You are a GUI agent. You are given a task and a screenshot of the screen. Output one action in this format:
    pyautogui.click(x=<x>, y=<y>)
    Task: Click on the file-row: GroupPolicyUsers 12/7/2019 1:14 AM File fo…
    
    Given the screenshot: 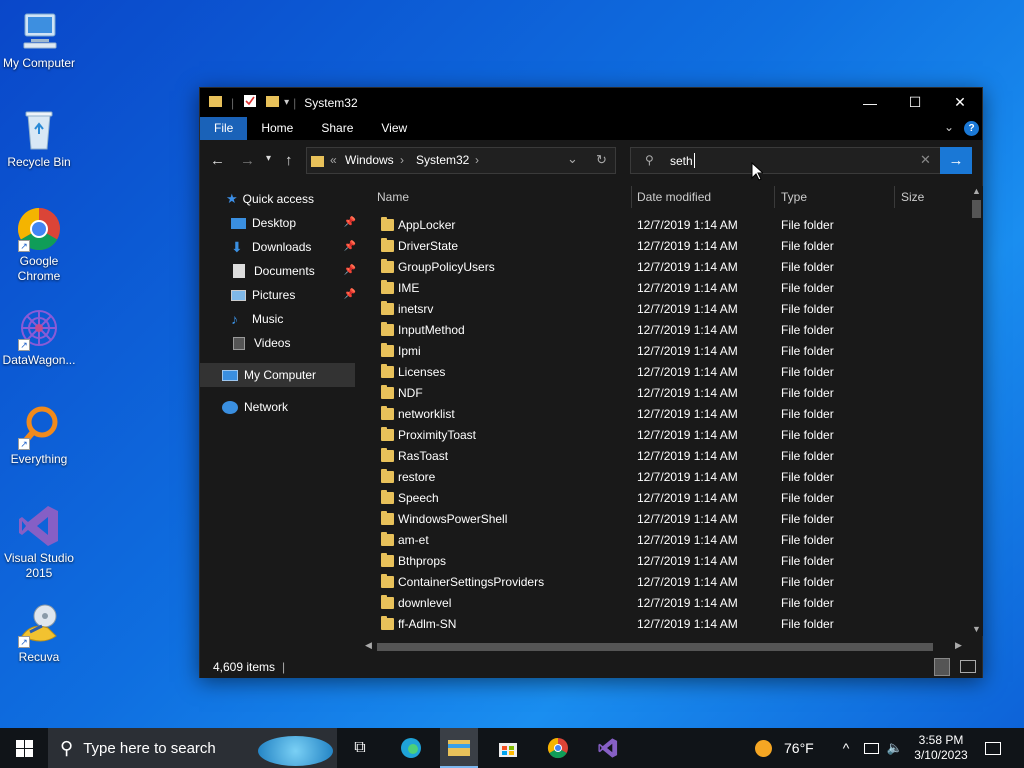 What is the action you would take?
    pyautogui.click(x=665, y=267)
    